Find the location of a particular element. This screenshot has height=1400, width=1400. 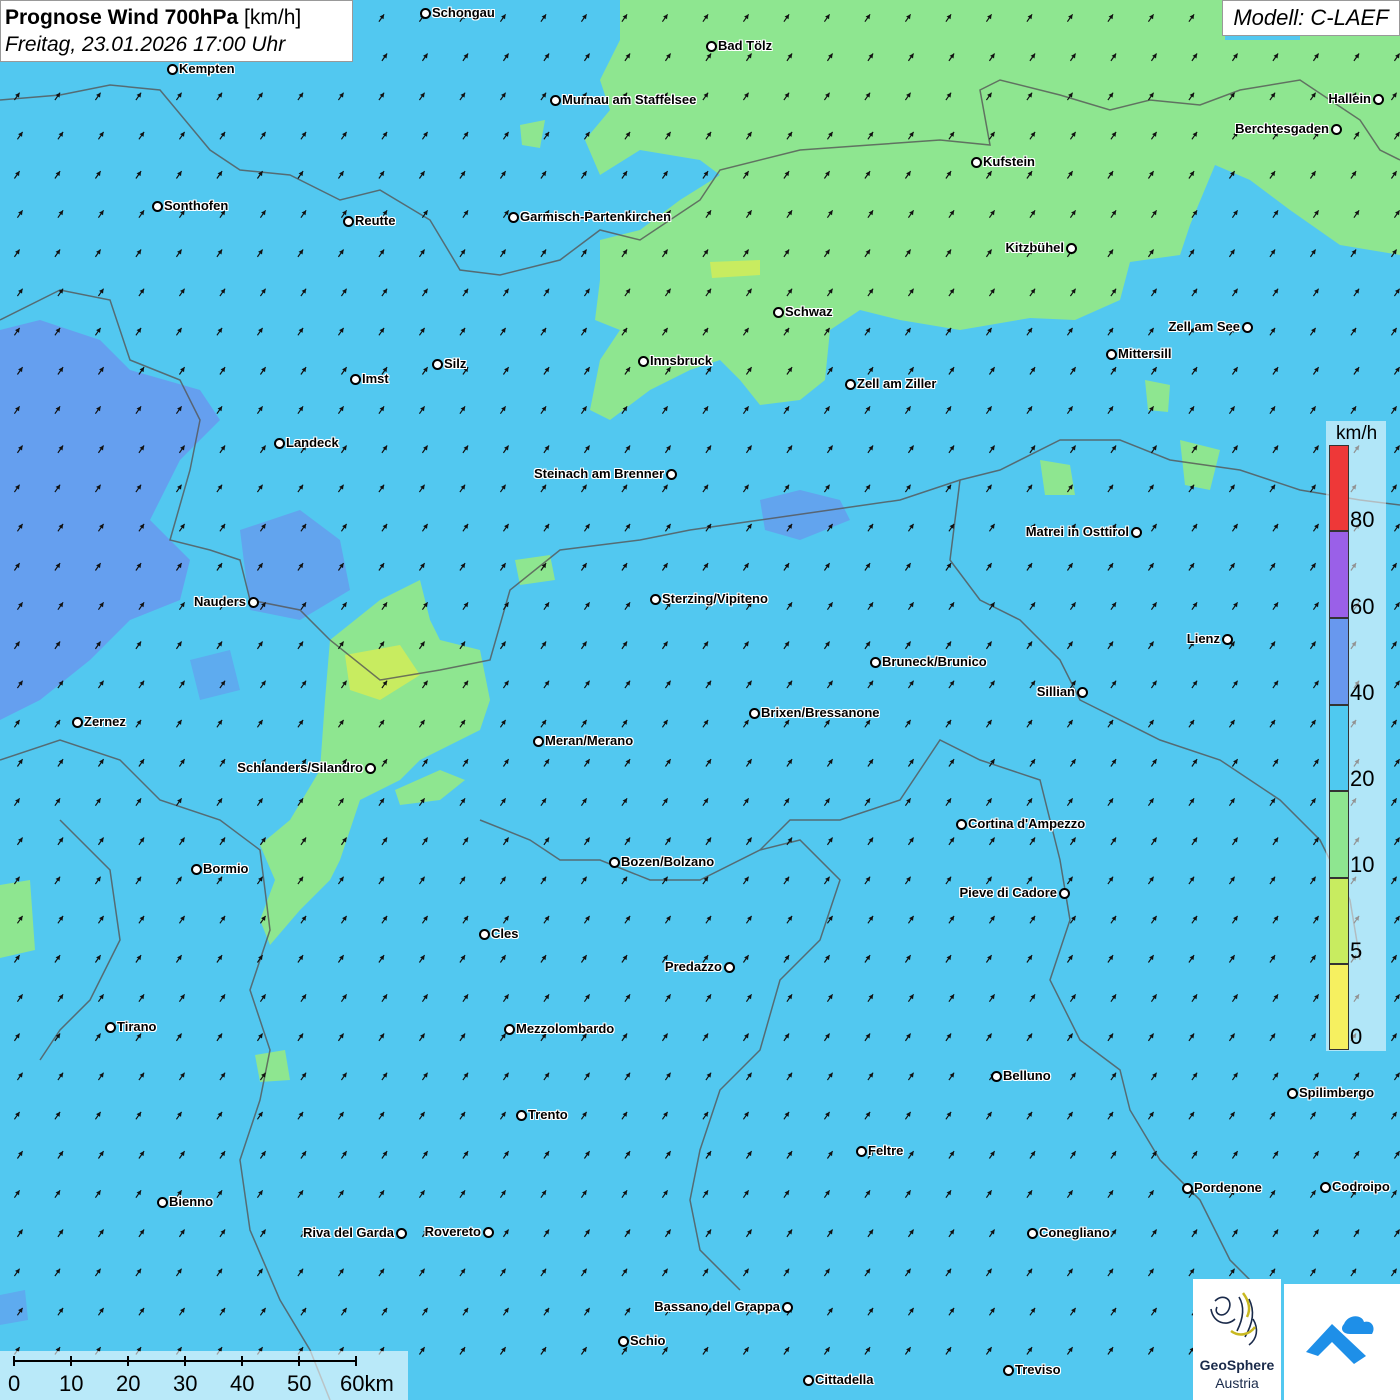

geosphere-logo: GeoSphere Austria is located at coordinates (1237, 1339).